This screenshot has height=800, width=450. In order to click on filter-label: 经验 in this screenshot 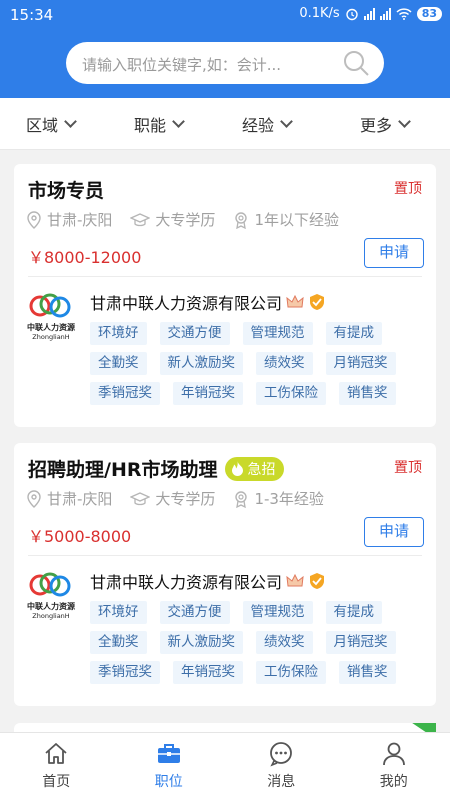, I will do `click(258, 125)`.